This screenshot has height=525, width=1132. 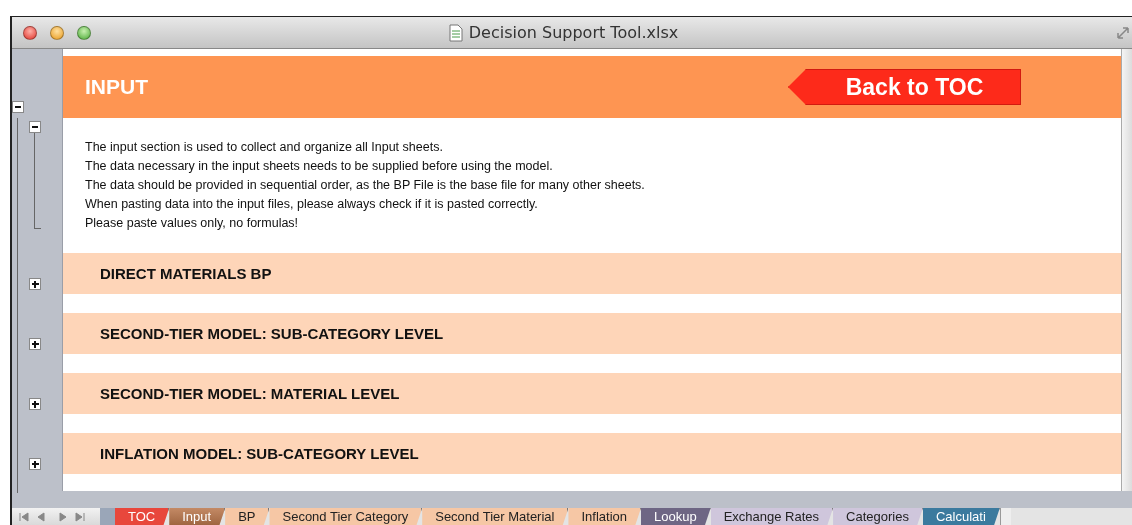 What do you see at coordinates (592, 273) in the screenshot?
I see `section-header: DIRECT MATERIALS BP` at bounding box center [592, 273].